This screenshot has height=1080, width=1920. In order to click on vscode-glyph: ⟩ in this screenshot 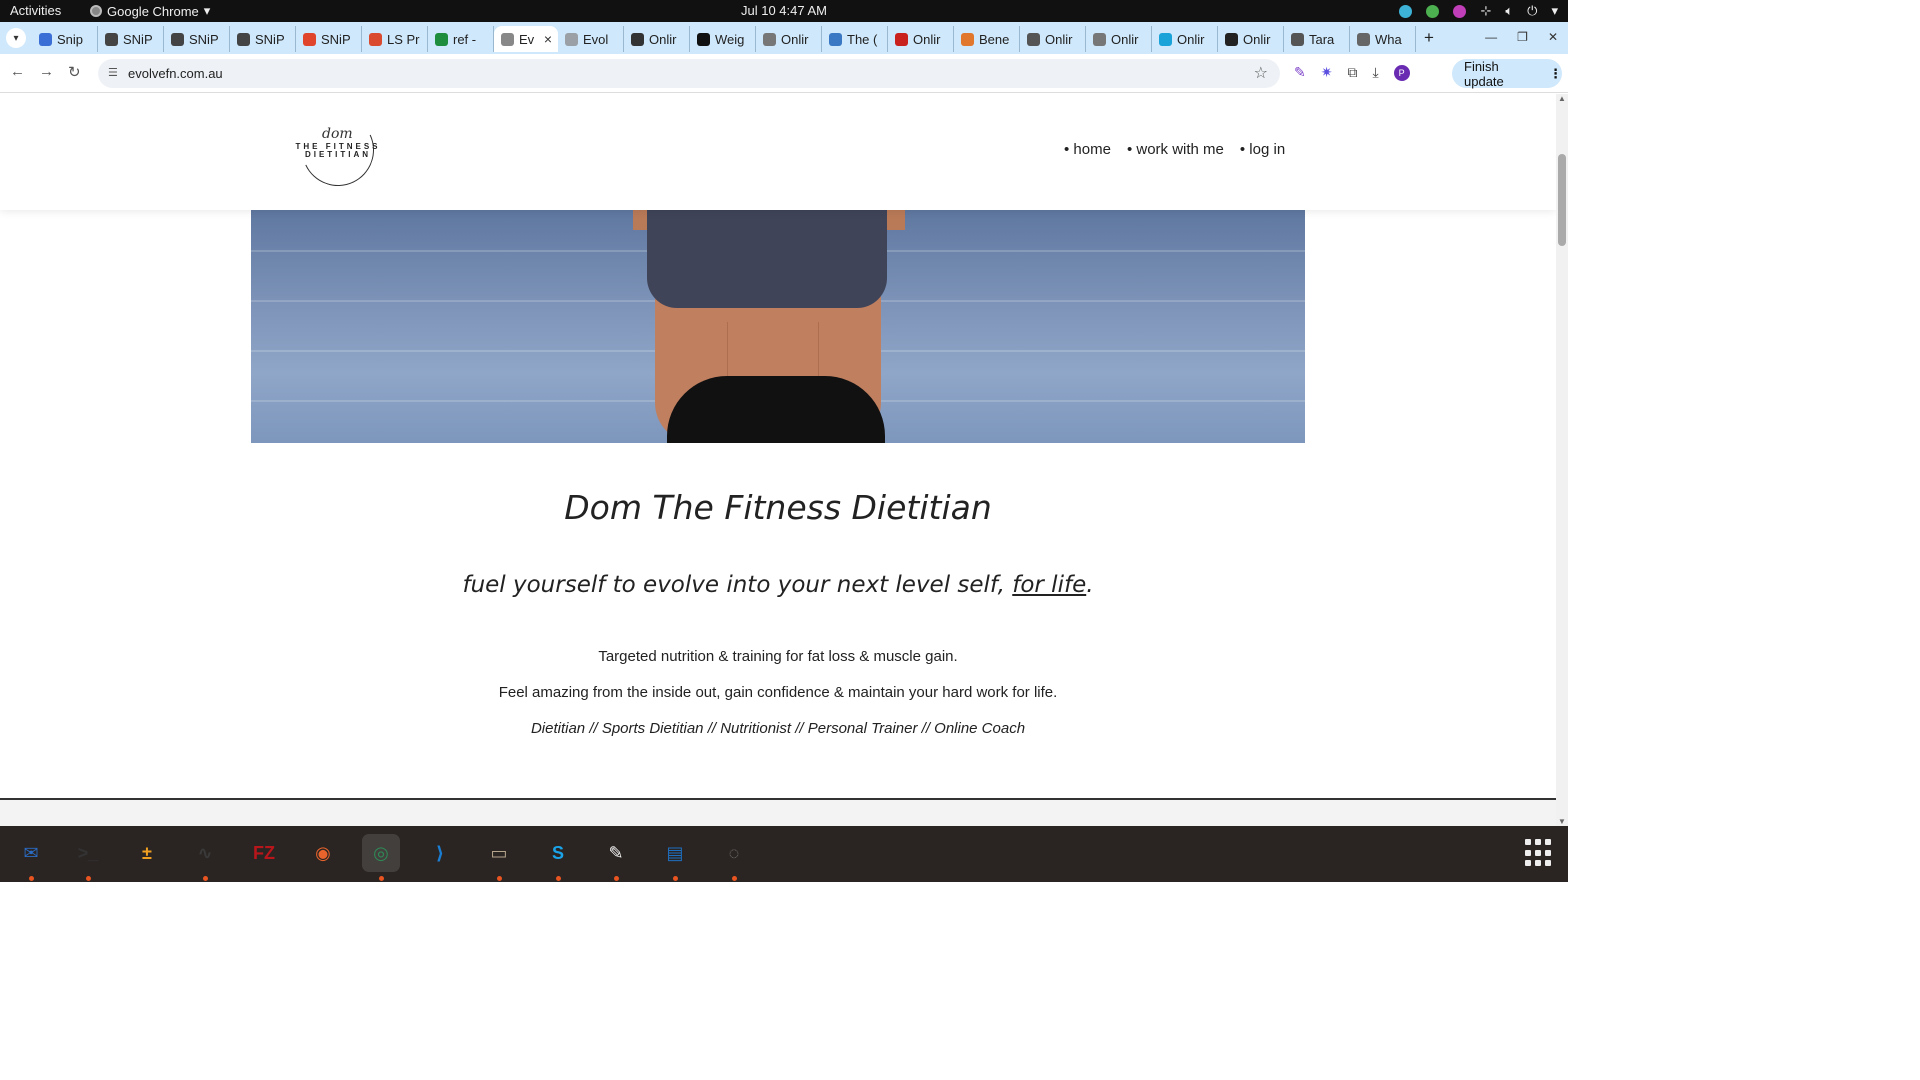, I will do `click(440, 852)`.